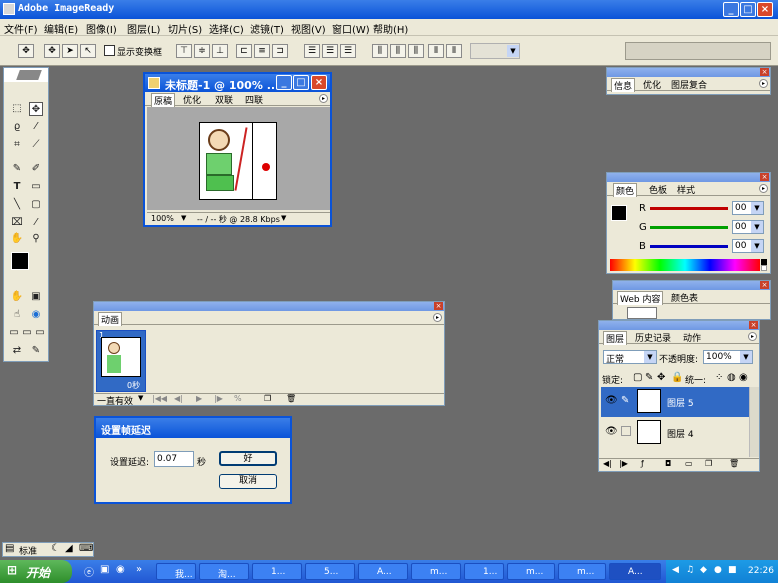 Image resolution: width=778 pixels, height=583 pixels. I want to click on menu-image: 图像(I), so click(101, 28).